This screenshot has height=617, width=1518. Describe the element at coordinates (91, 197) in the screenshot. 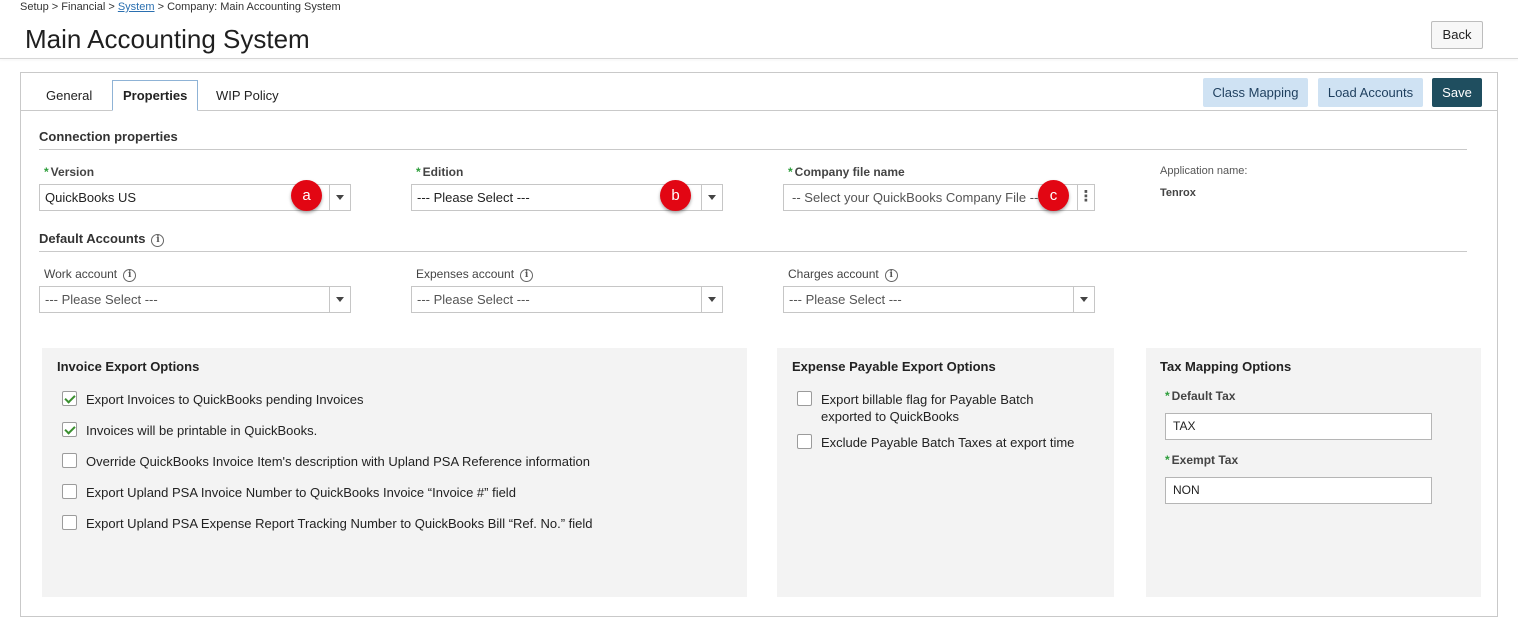

I see `version-value: QuickBooks US` at that location.